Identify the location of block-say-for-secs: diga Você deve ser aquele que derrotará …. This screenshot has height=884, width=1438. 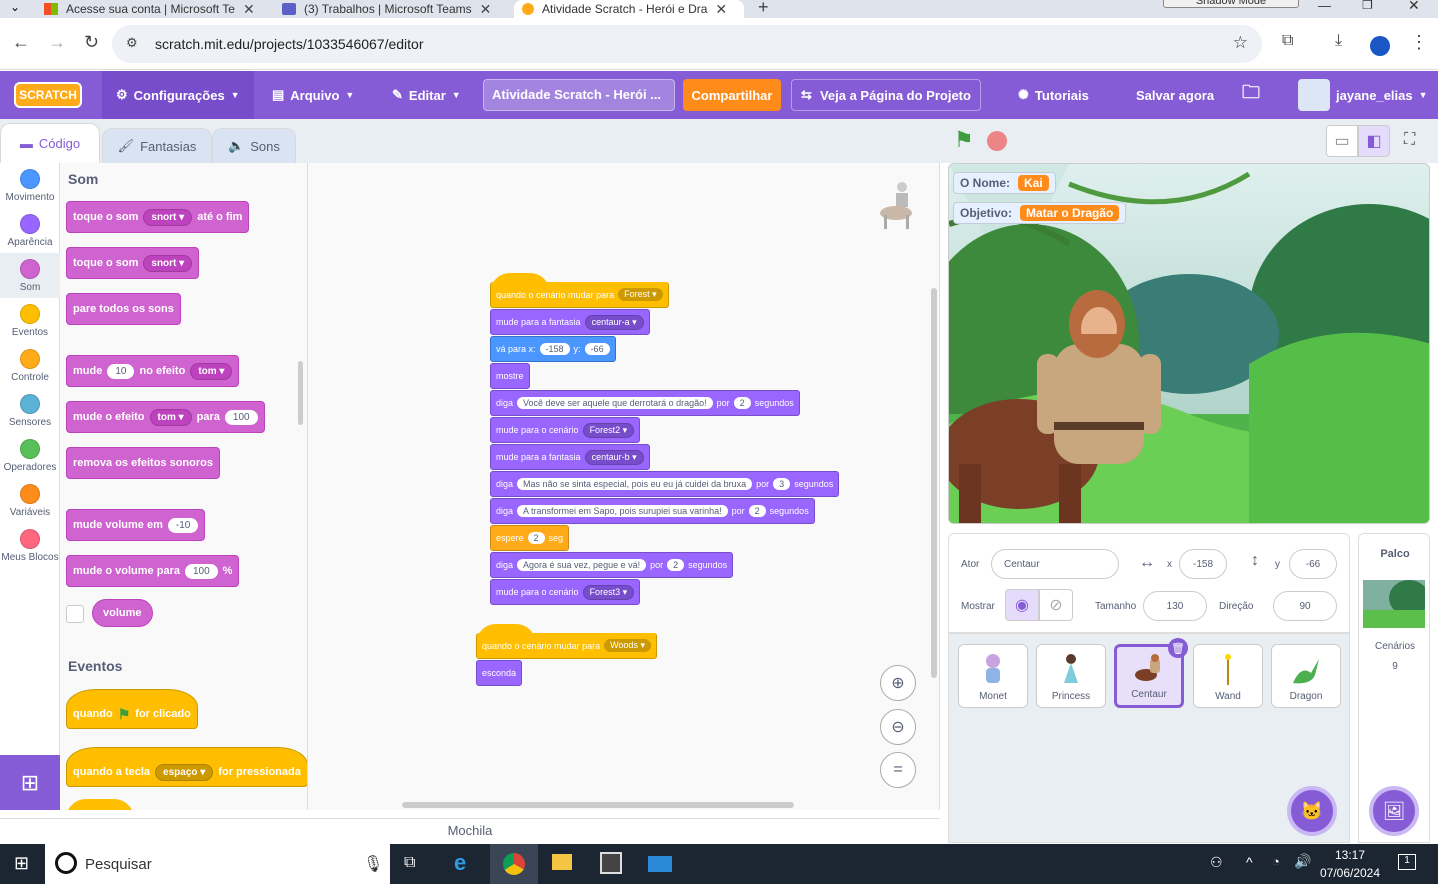
(645, 403).